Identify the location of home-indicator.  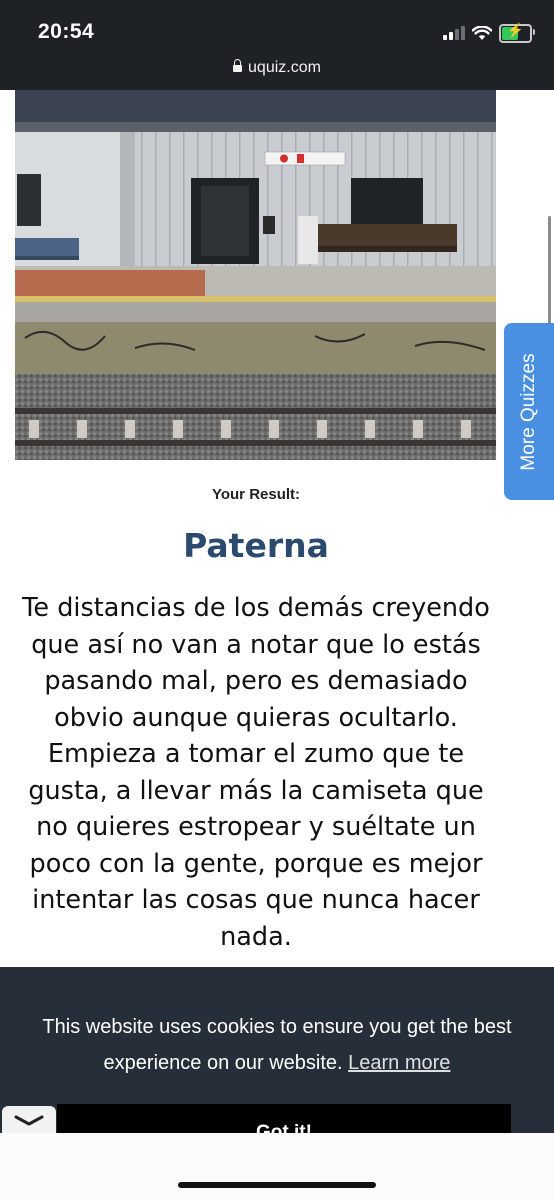
(277, 1185).